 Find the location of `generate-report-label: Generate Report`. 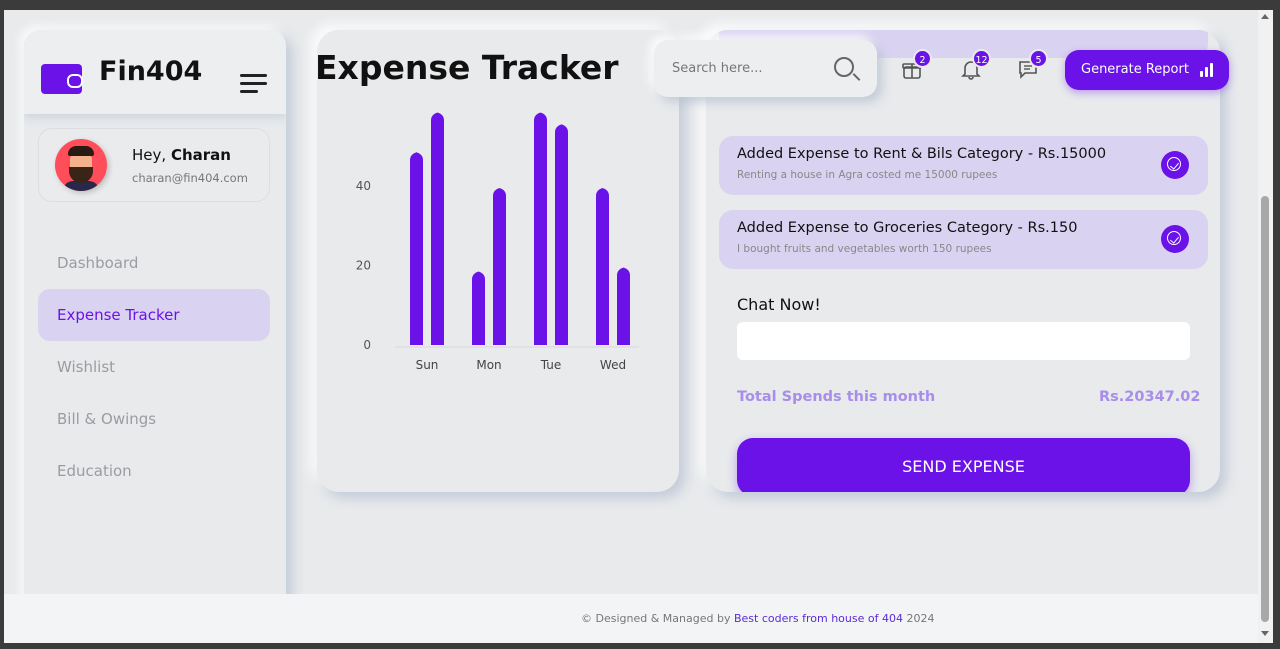

generate-report-label: Generate Report is located at coordinates (1135, 69).